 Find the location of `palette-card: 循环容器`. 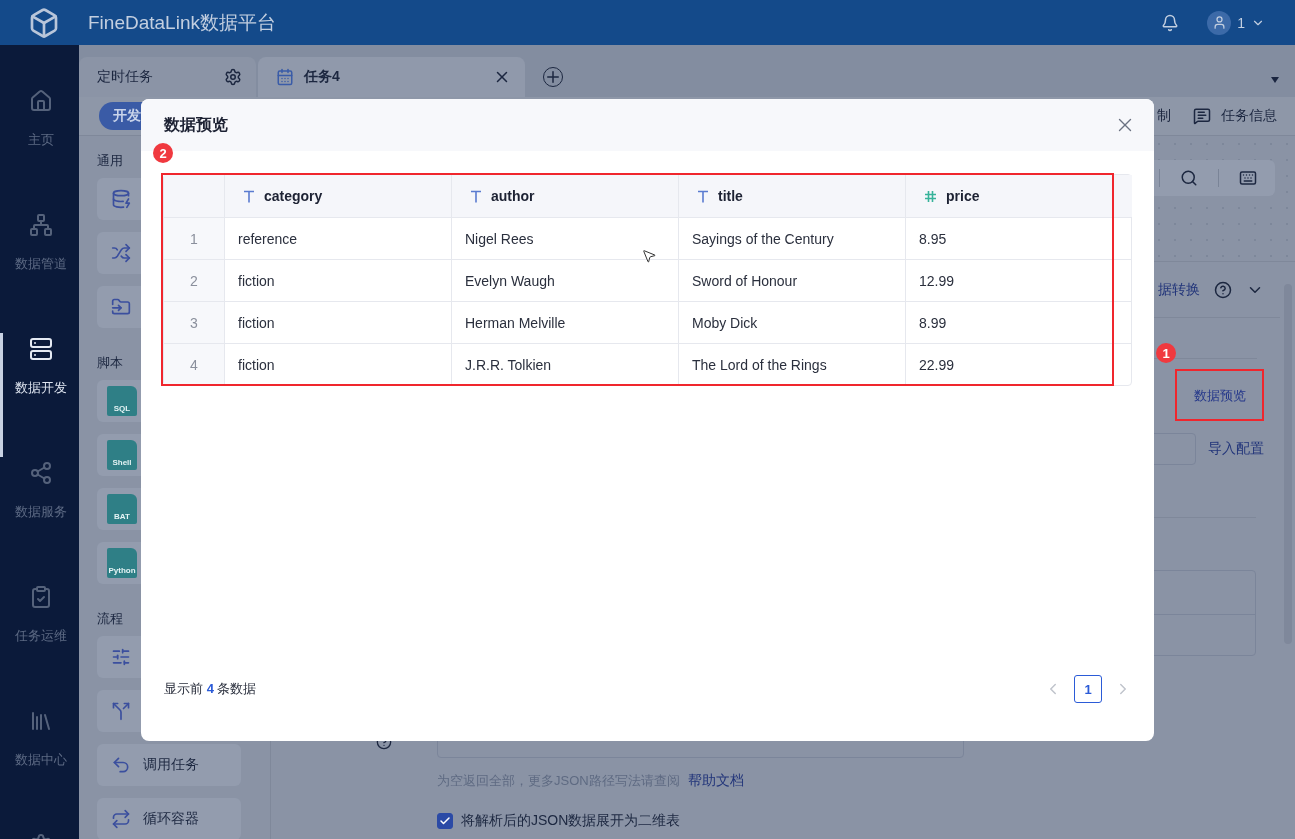

palette-card: 循环容器 is located at coordinates (169, 818).